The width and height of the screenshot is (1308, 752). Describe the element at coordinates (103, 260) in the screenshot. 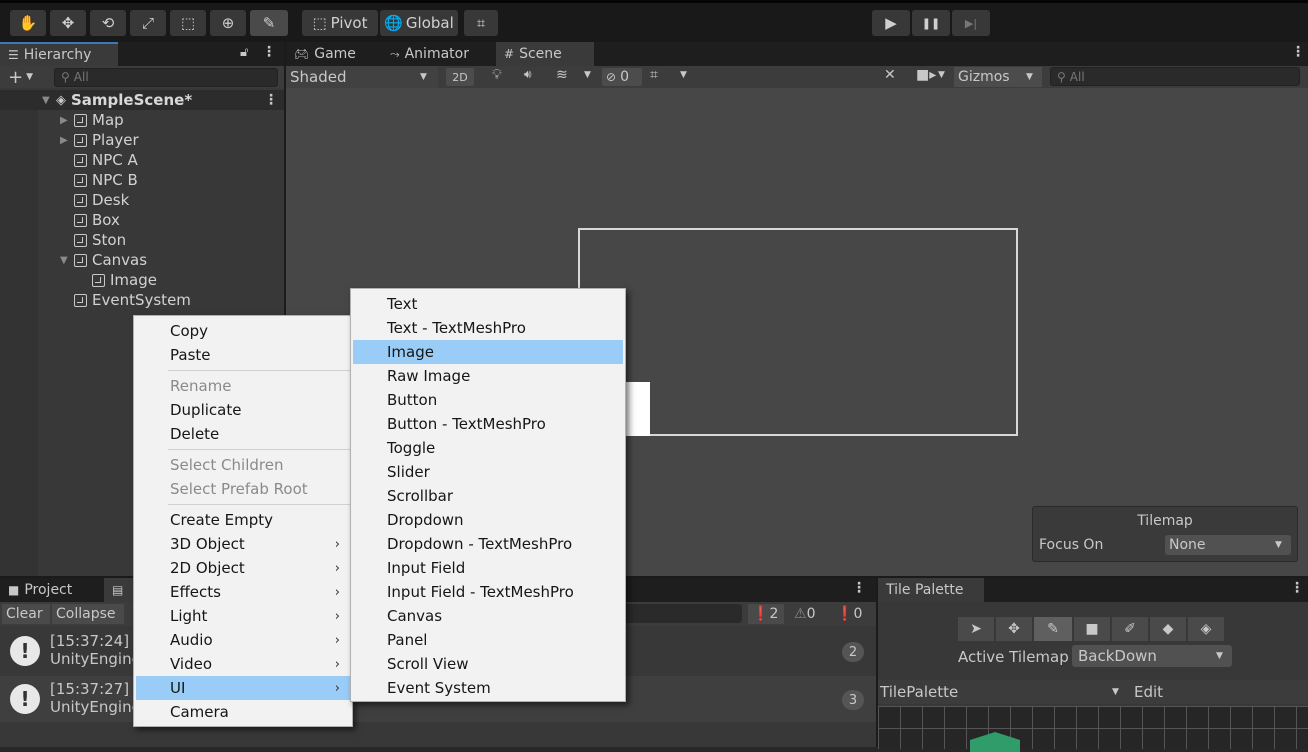

I see `hierarchy-item-canvas: ▼ Canvas` at that location.